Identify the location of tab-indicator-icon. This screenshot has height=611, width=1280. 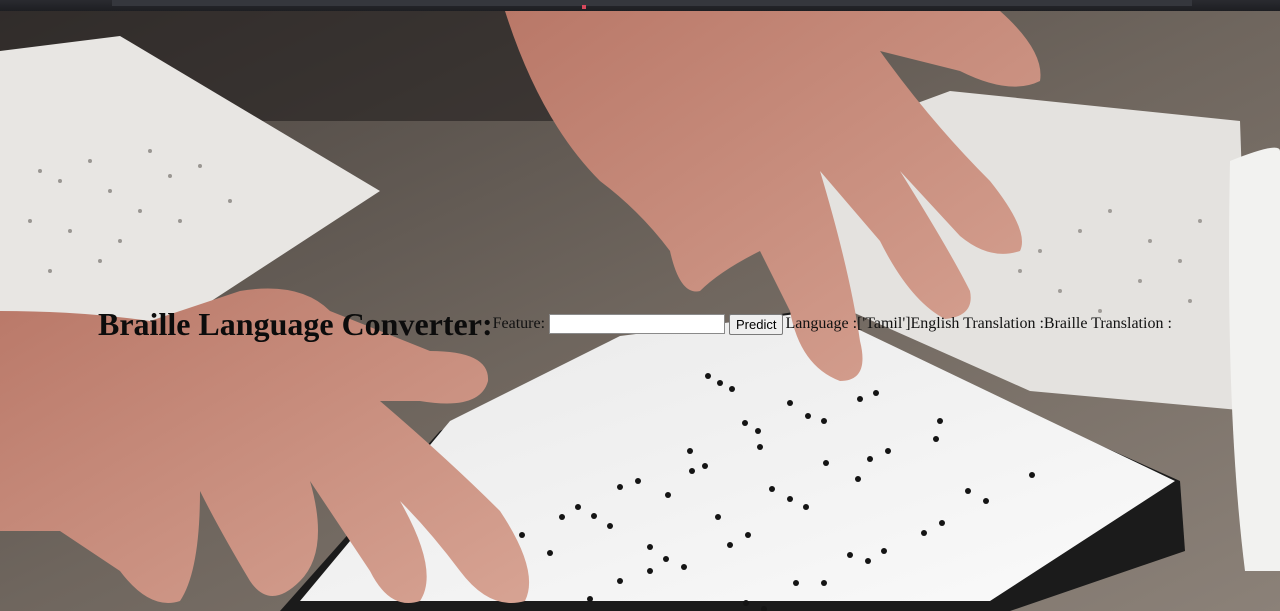
(584, 7).